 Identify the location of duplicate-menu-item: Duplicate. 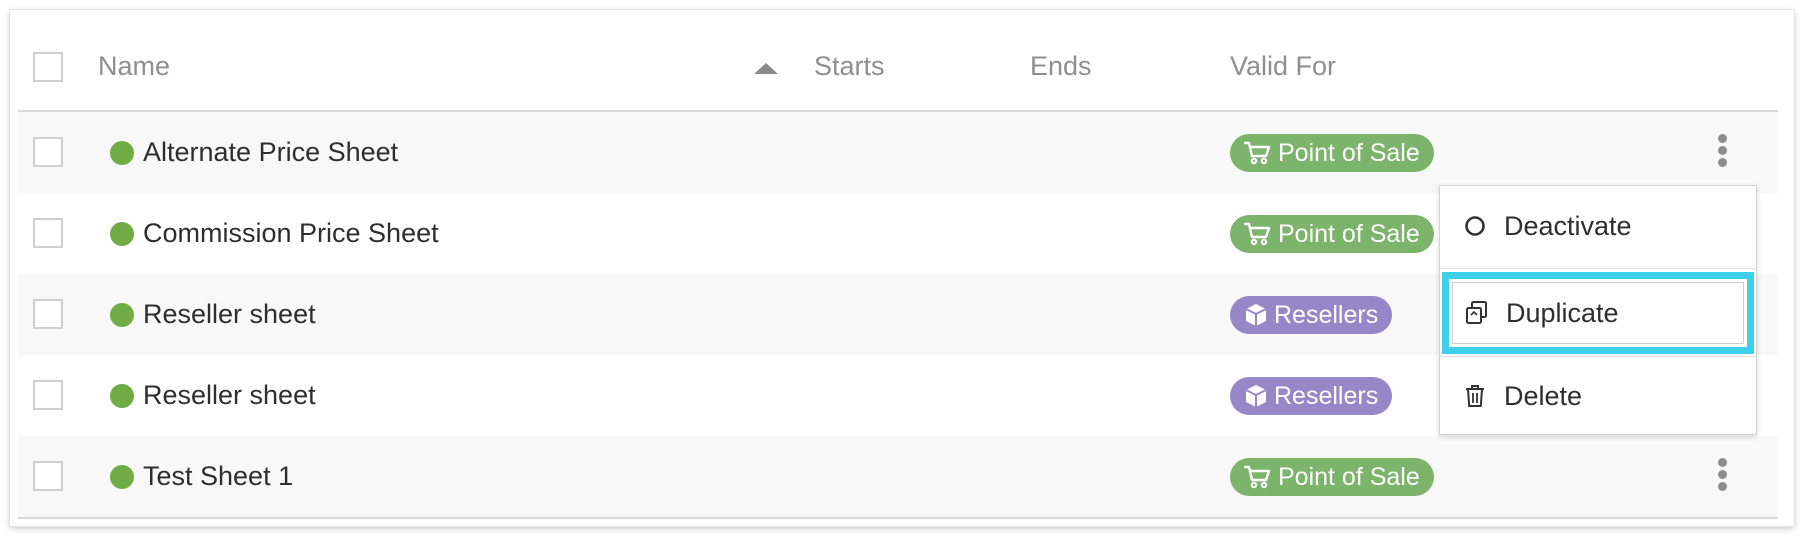
(1598, 313).